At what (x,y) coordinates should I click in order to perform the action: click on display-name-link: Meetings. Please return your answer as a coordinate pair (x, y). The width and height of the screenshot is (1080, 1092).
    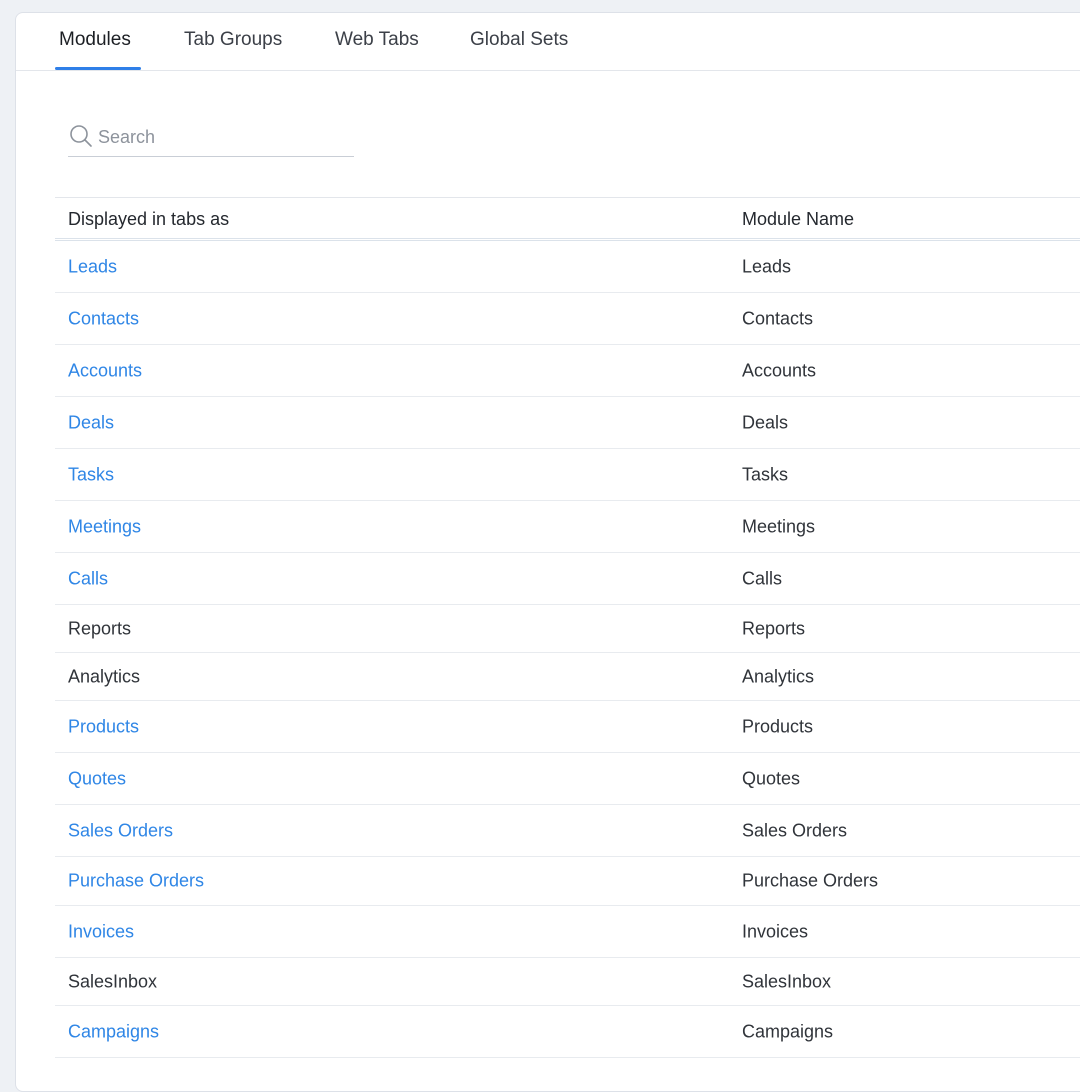
    Looking at the image, I should click on (104, 526).